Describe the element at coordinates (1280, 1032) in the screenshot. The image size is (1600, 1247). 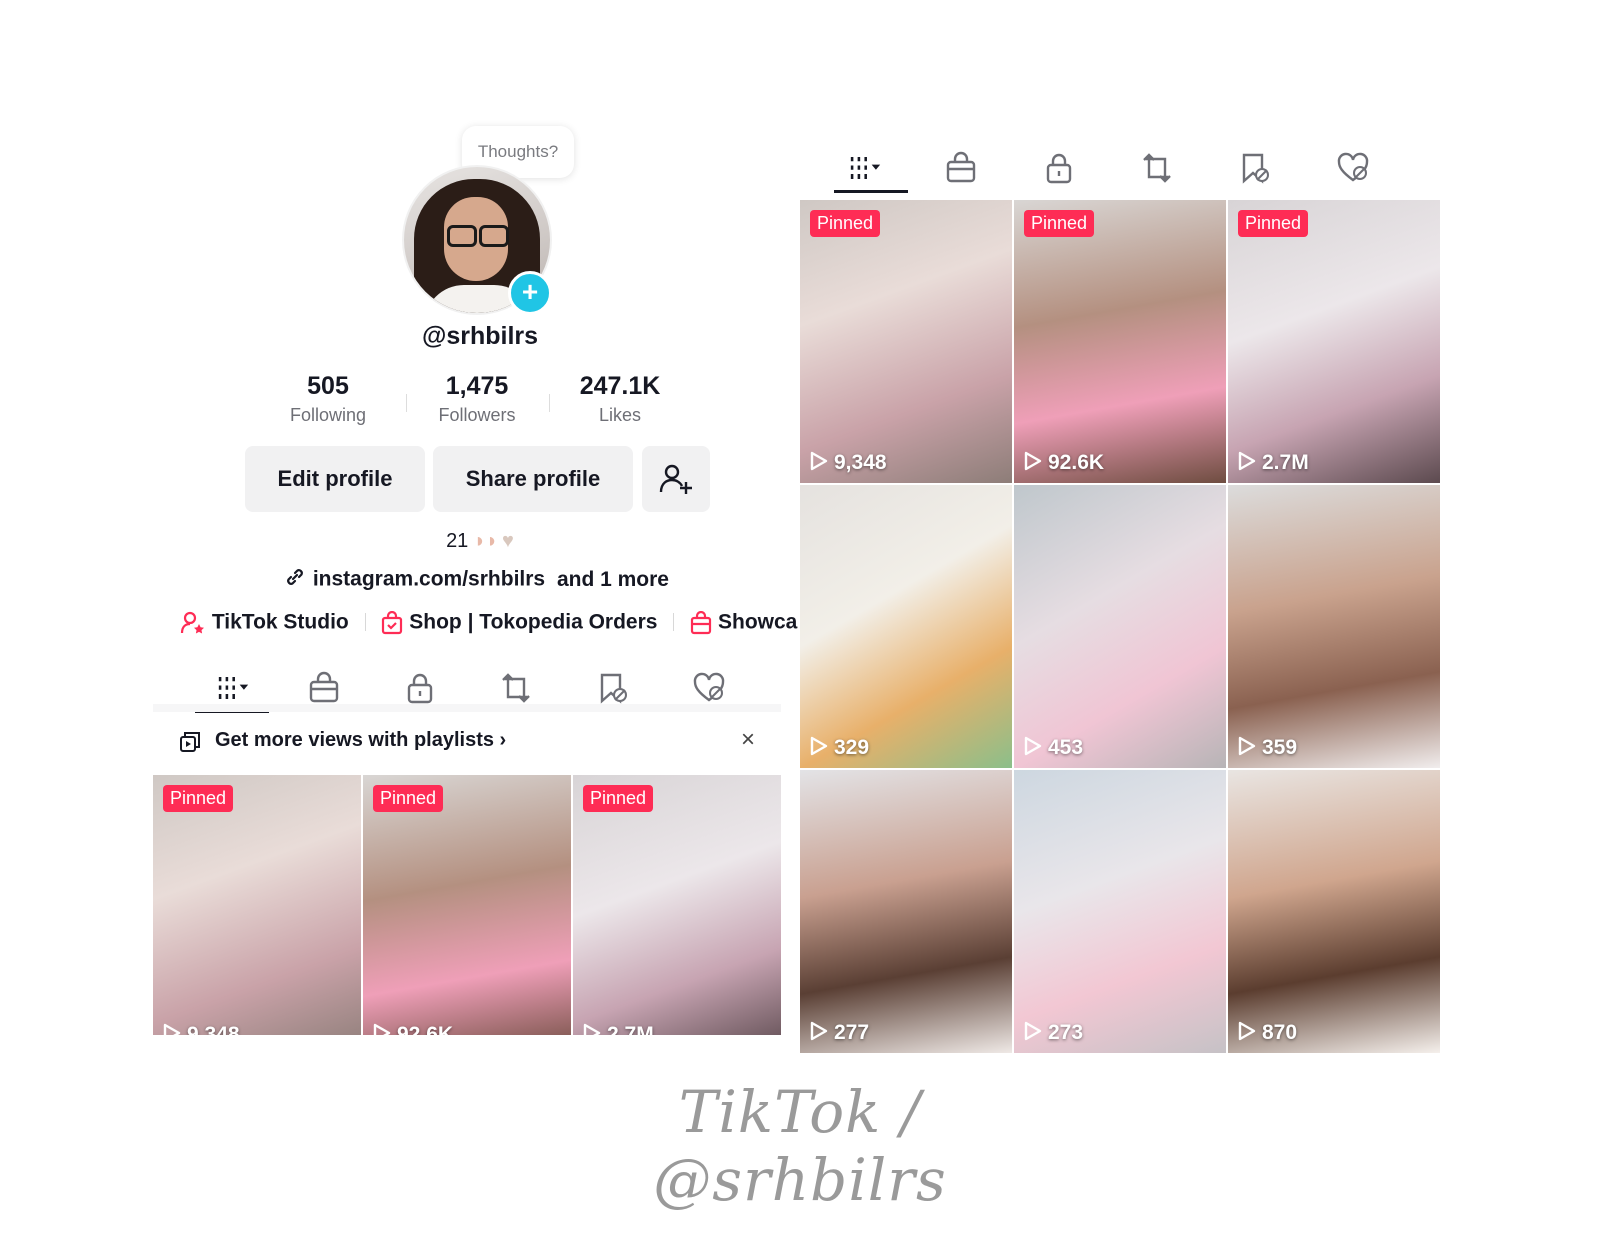
I see `view-count-value: 870` at that location.